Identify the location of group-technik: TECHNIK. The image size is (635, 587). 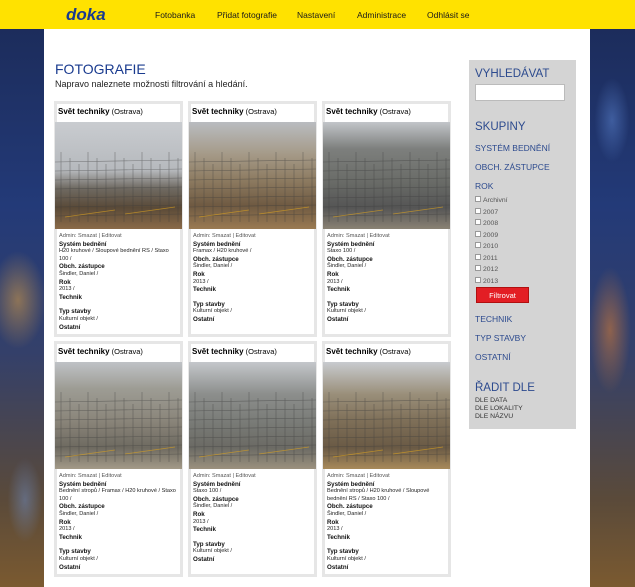
(493, 319).